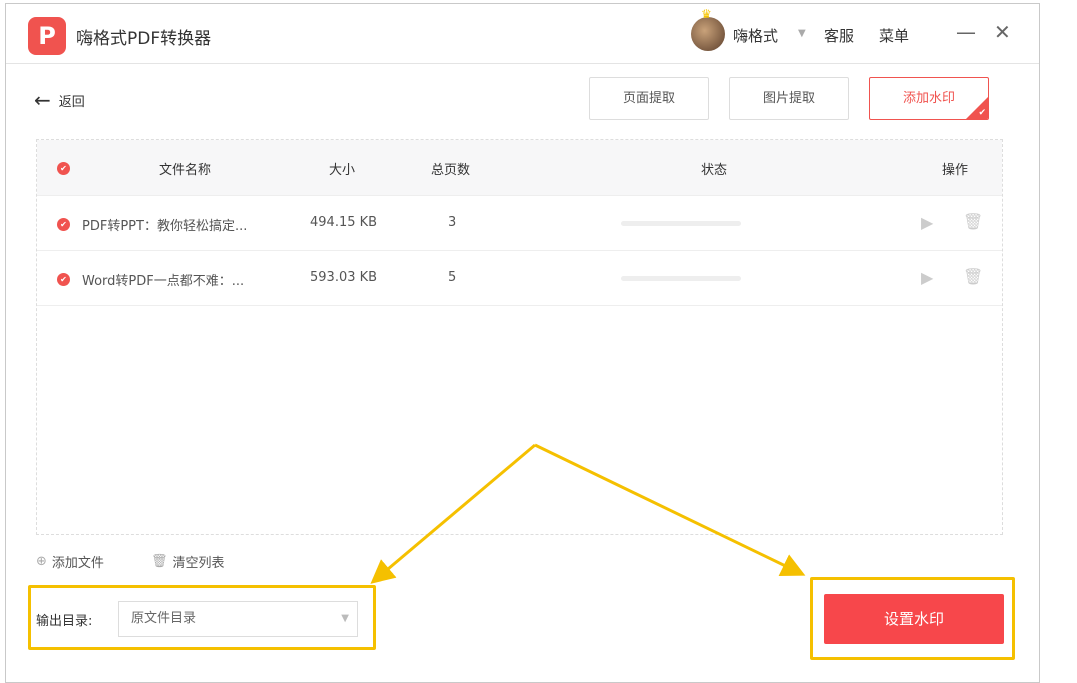 The image size is (1077, 683). Describe the element at coordinates (670, 509) in the screenshot. I see `arrow-right` at that location.